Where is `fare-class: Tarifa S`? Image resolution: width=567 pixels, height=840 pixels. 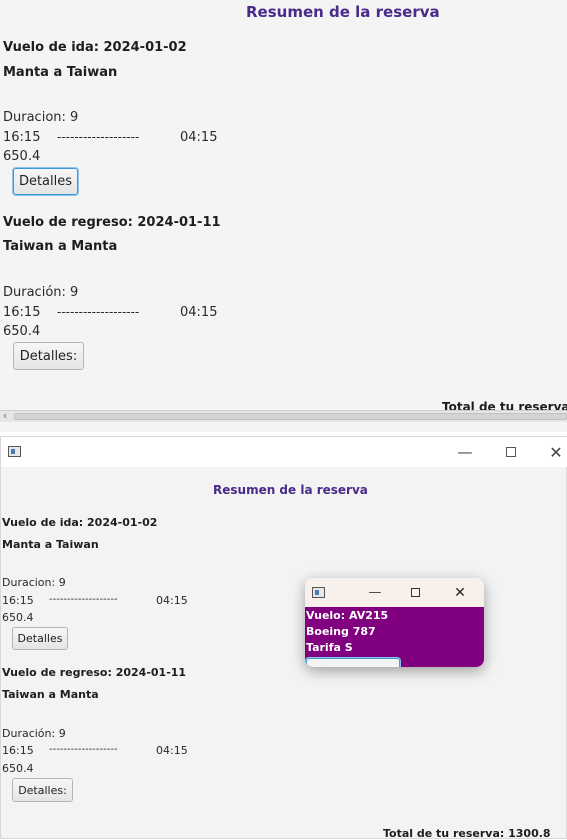
fare-class: Tarifa S is located at coordinates (329, 647).